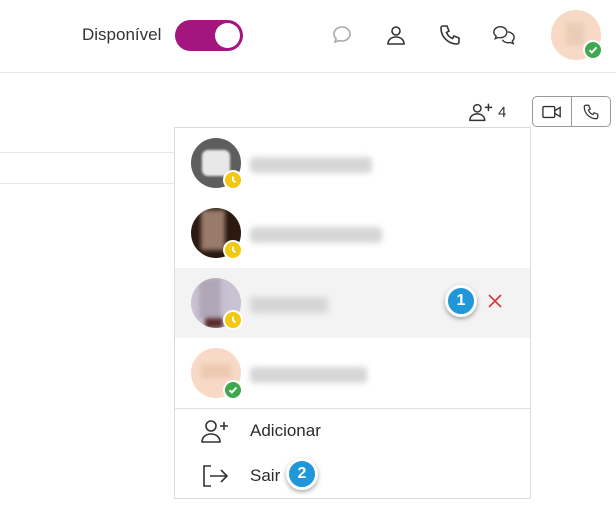 This screenshot has height=523, width=616. What do you see at coordinates (227, 35) in the screenshot?
I see `toggle-knob` at bounding box center [227, 35].